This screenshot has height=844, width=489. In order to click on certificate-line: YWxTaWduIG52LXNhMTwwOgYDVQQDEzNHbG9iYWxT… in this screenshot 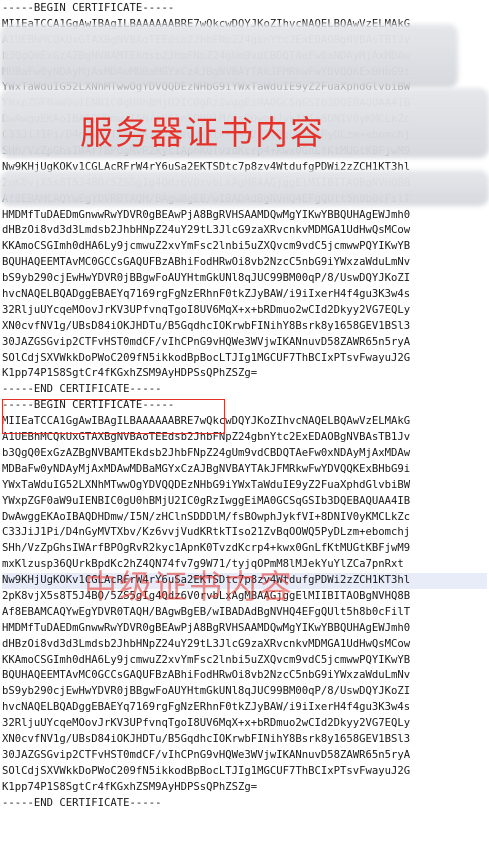, I will do `click(206, 484)`.